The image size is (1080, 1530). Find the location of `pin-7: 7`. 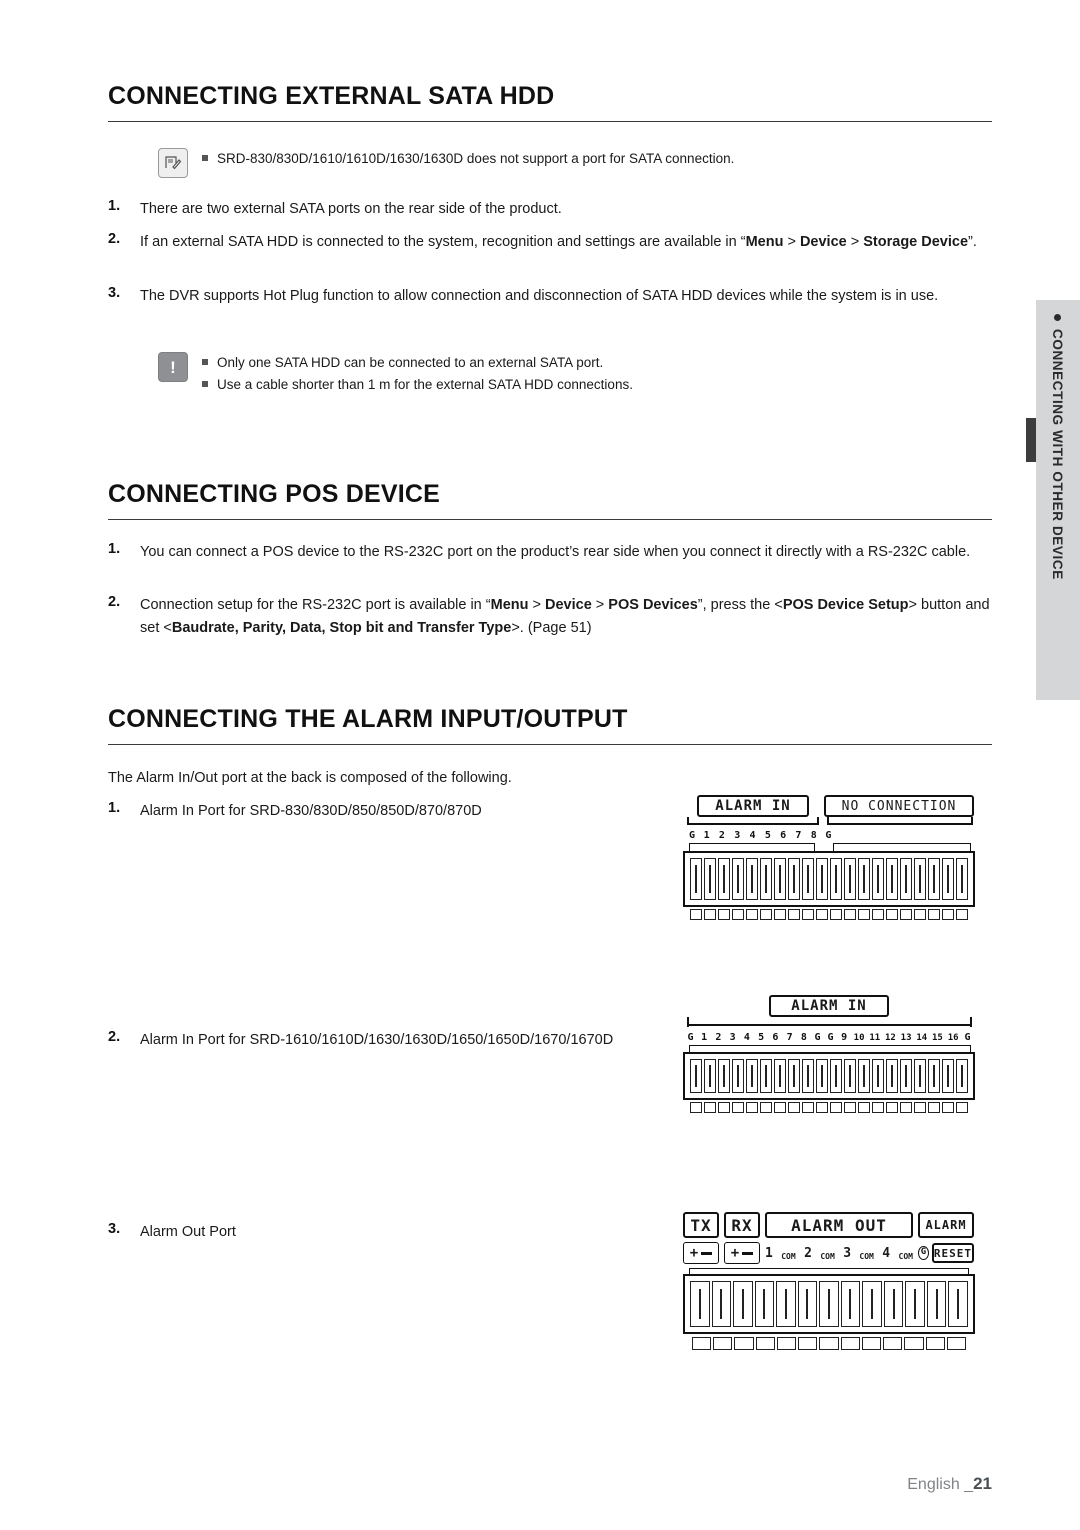

pin-7: 7 is located at coordinates (798, 835).